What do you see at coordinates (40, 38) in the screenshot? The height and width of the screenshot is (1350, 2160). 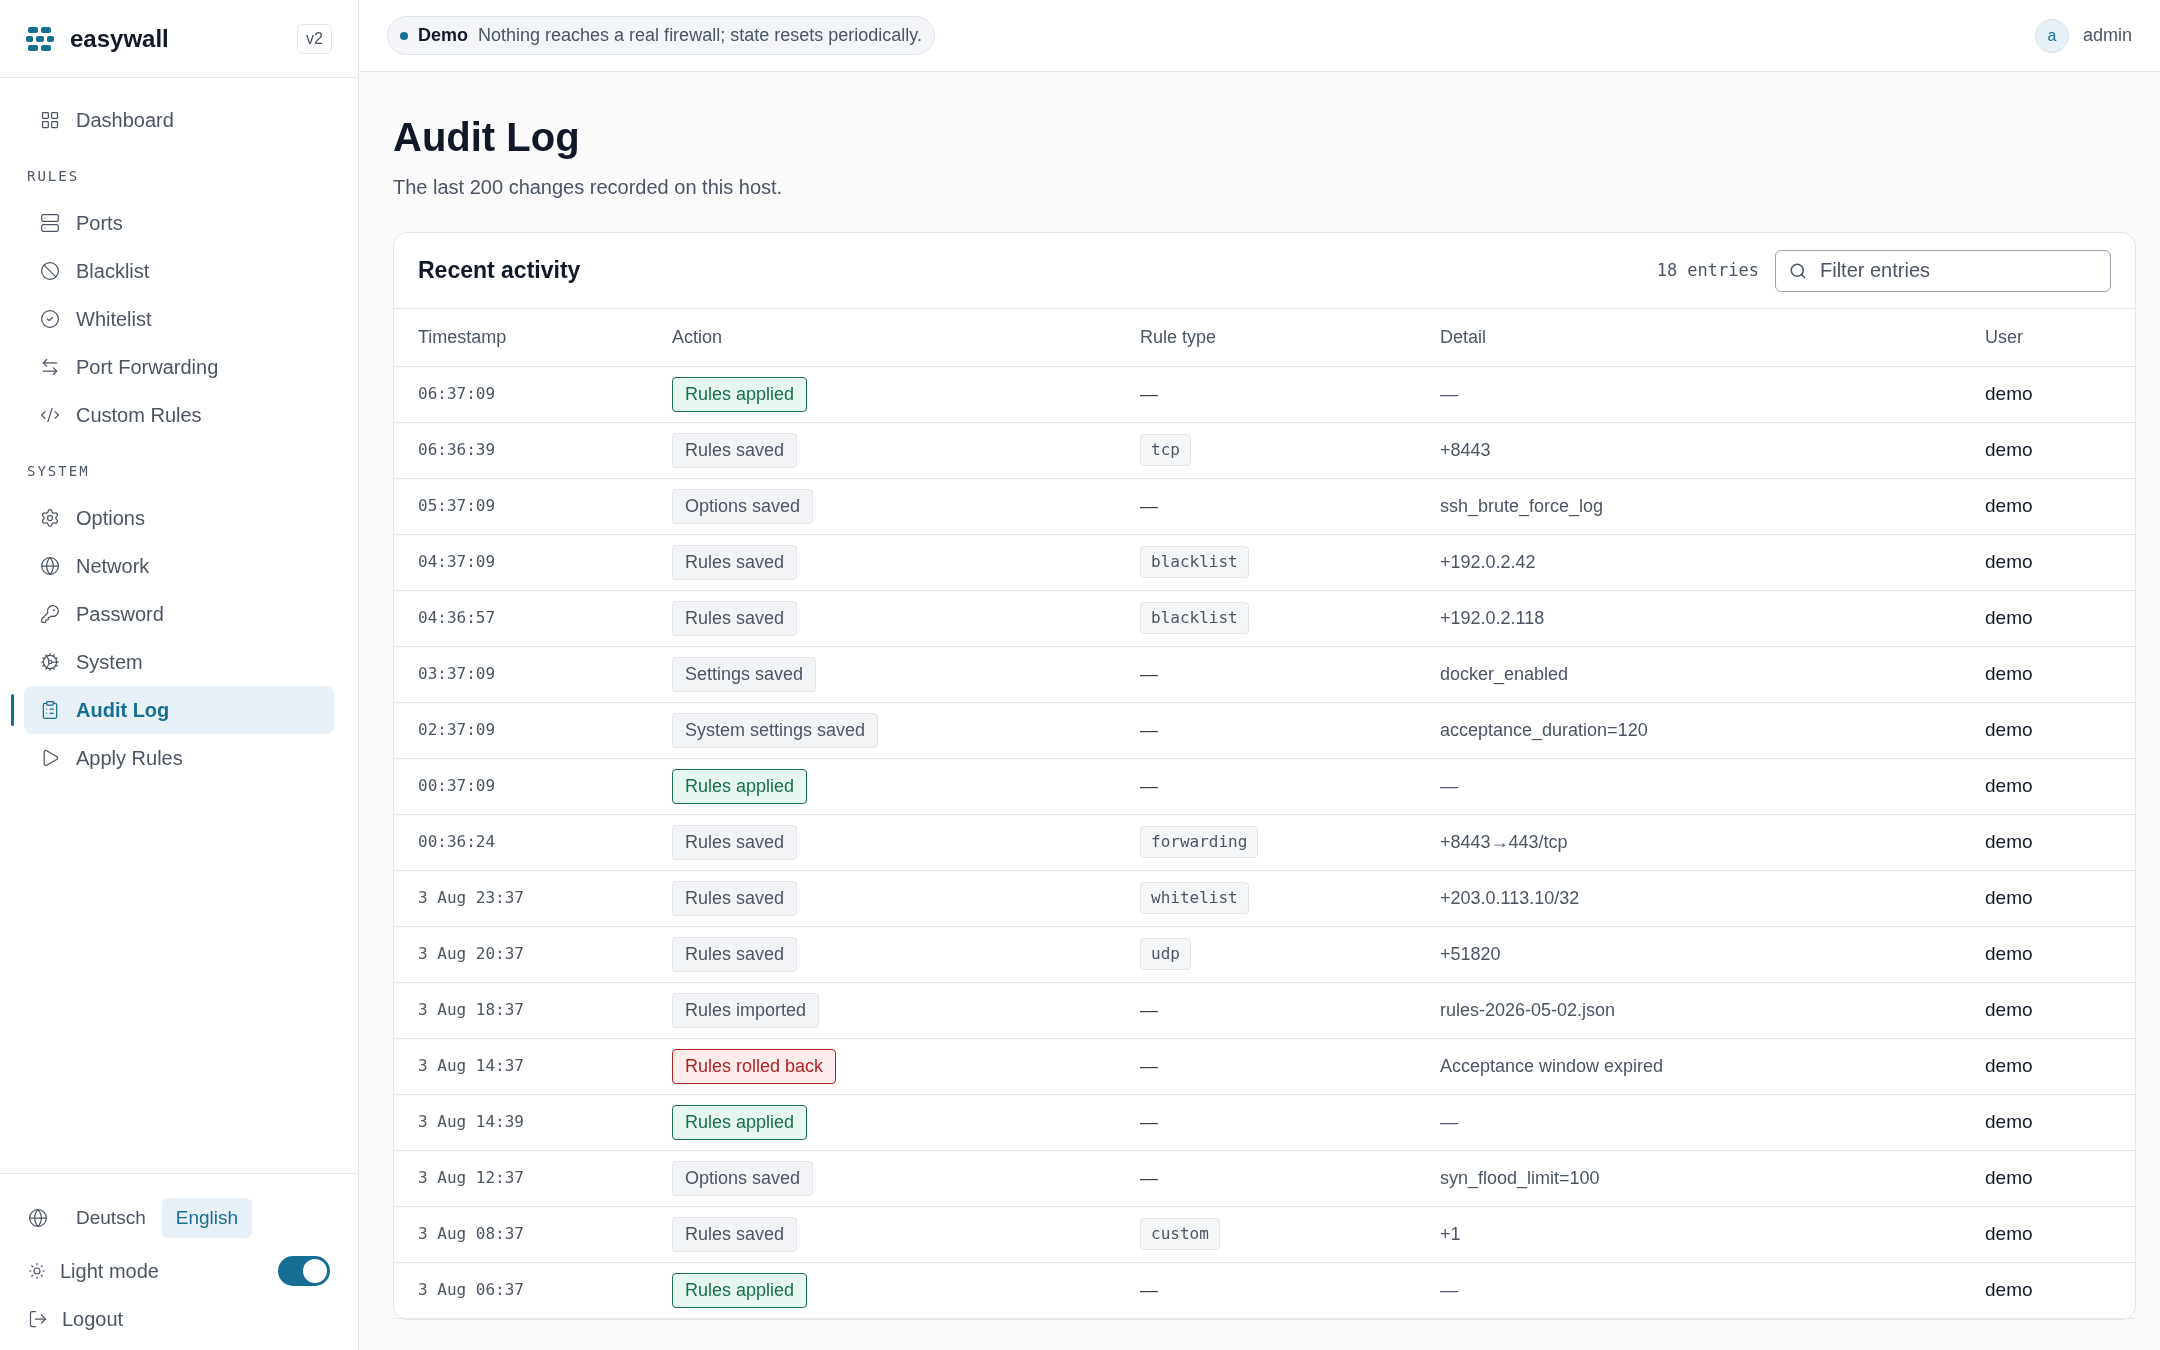 I see `logo-icon` at bounding box center [40, 38].